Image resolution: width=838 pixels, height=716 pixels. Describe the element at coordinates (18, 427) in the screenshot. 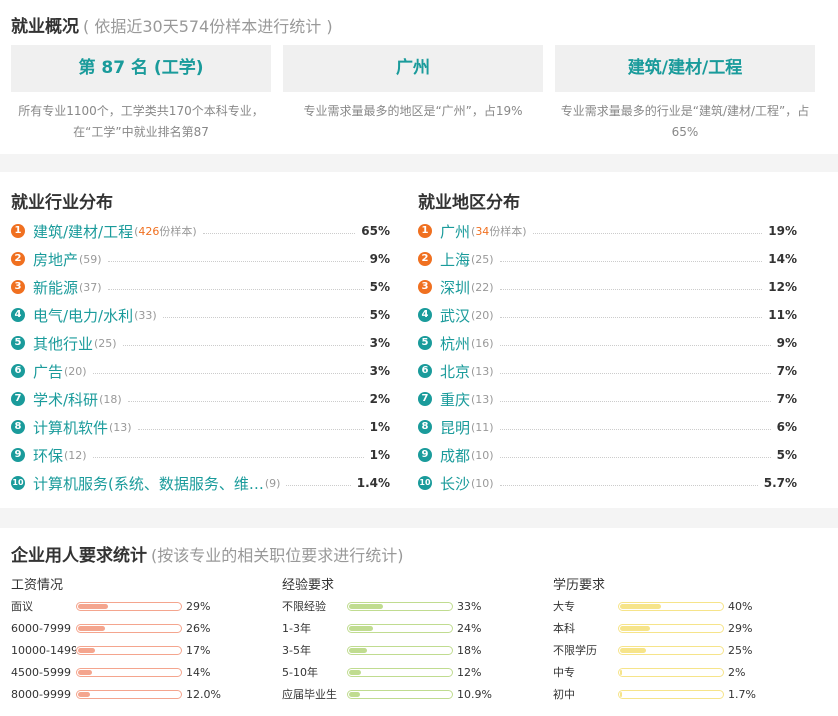

I see `rank-badge: 8` at that location.